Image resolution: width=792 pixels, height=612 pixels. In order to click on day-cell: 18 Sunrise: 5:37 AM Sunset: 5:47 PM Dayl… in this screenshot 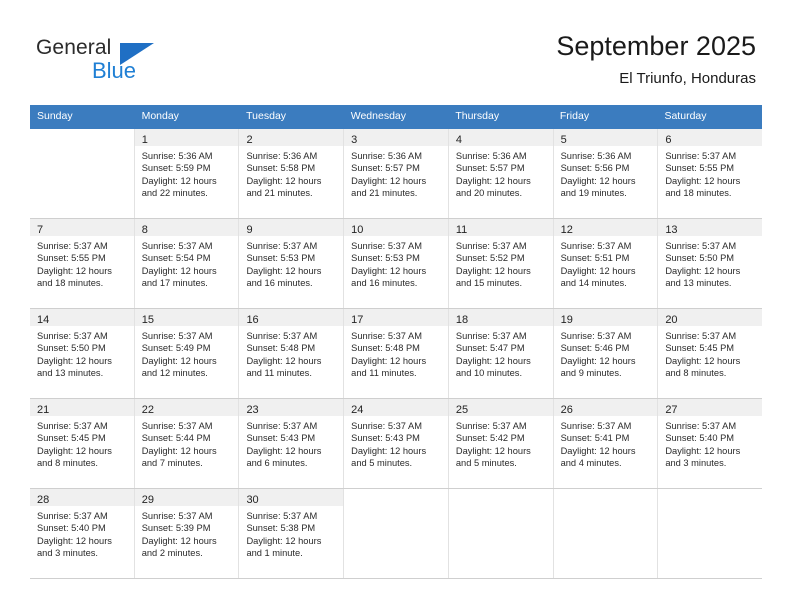, I will do `click(501, 353)`.